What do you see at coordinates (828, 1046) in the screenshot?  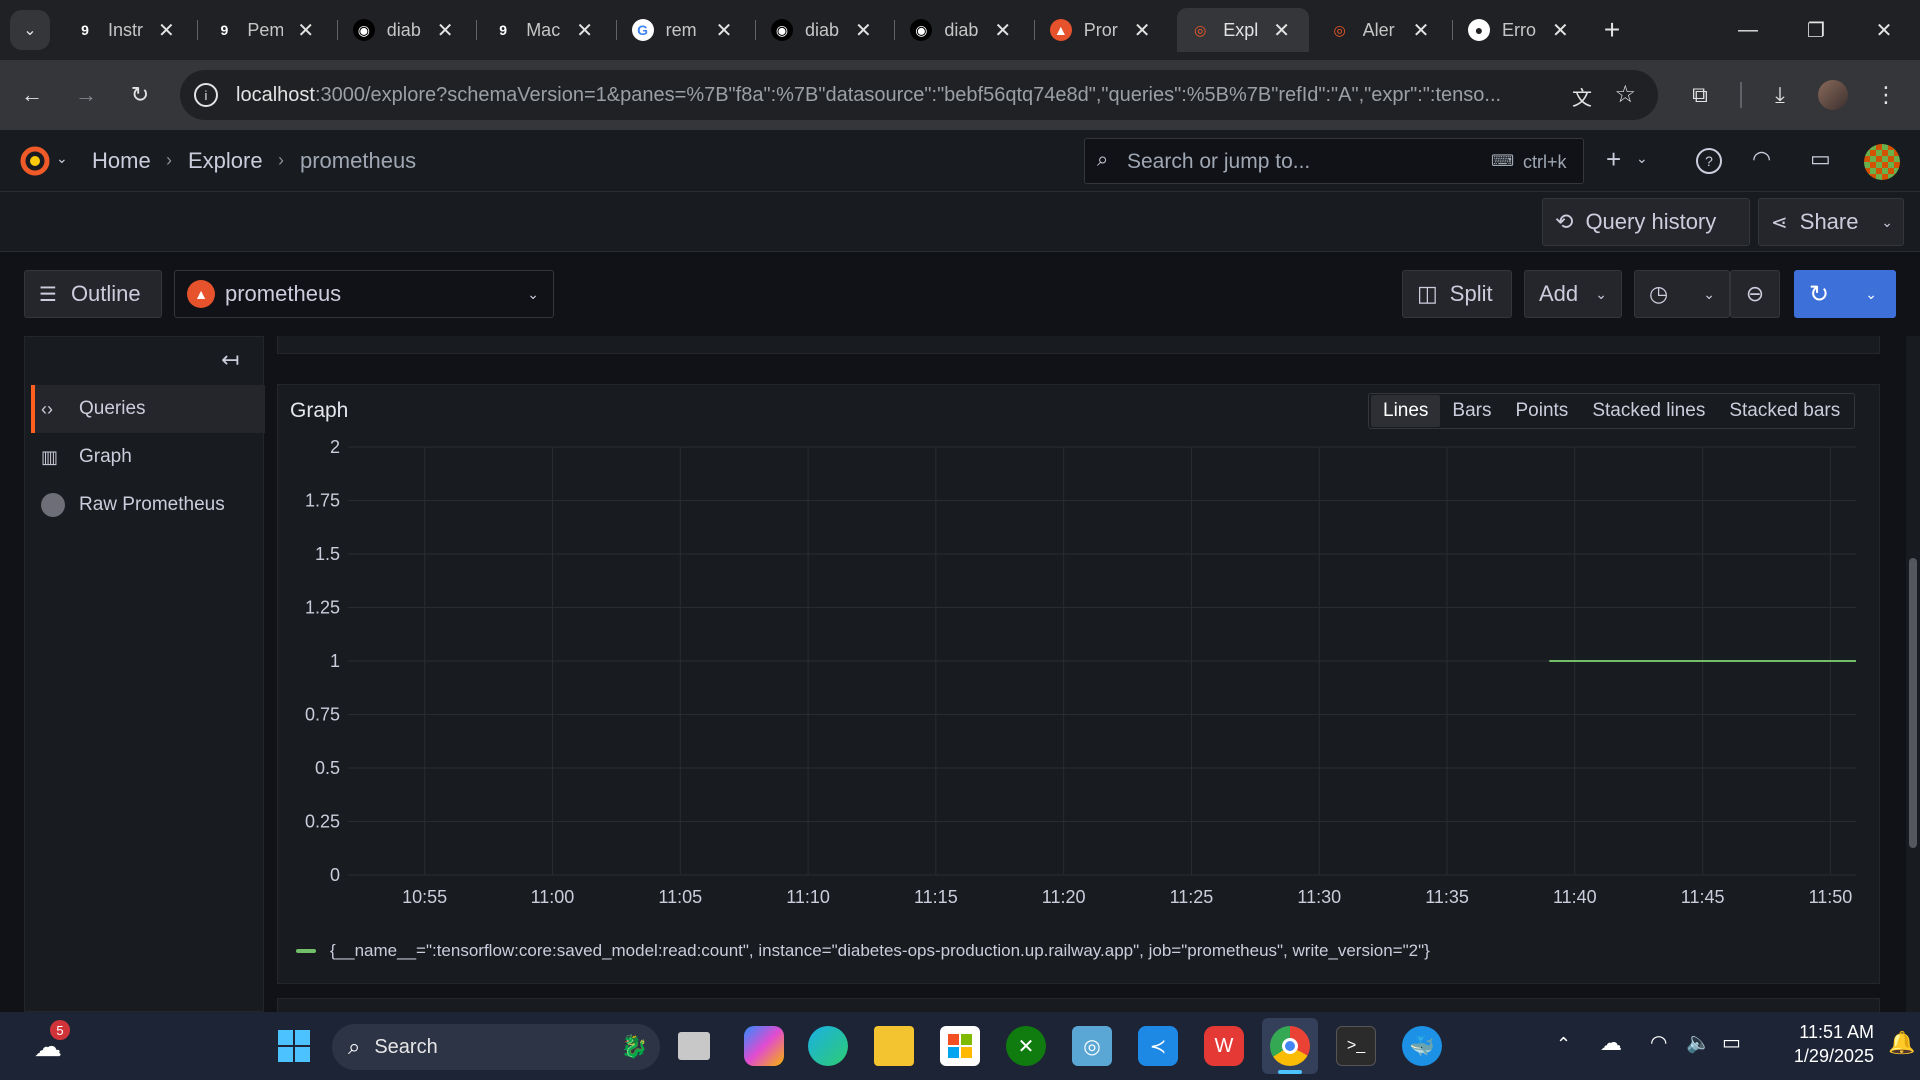 I see `edge-icon` at bounding box center [828, 1046].